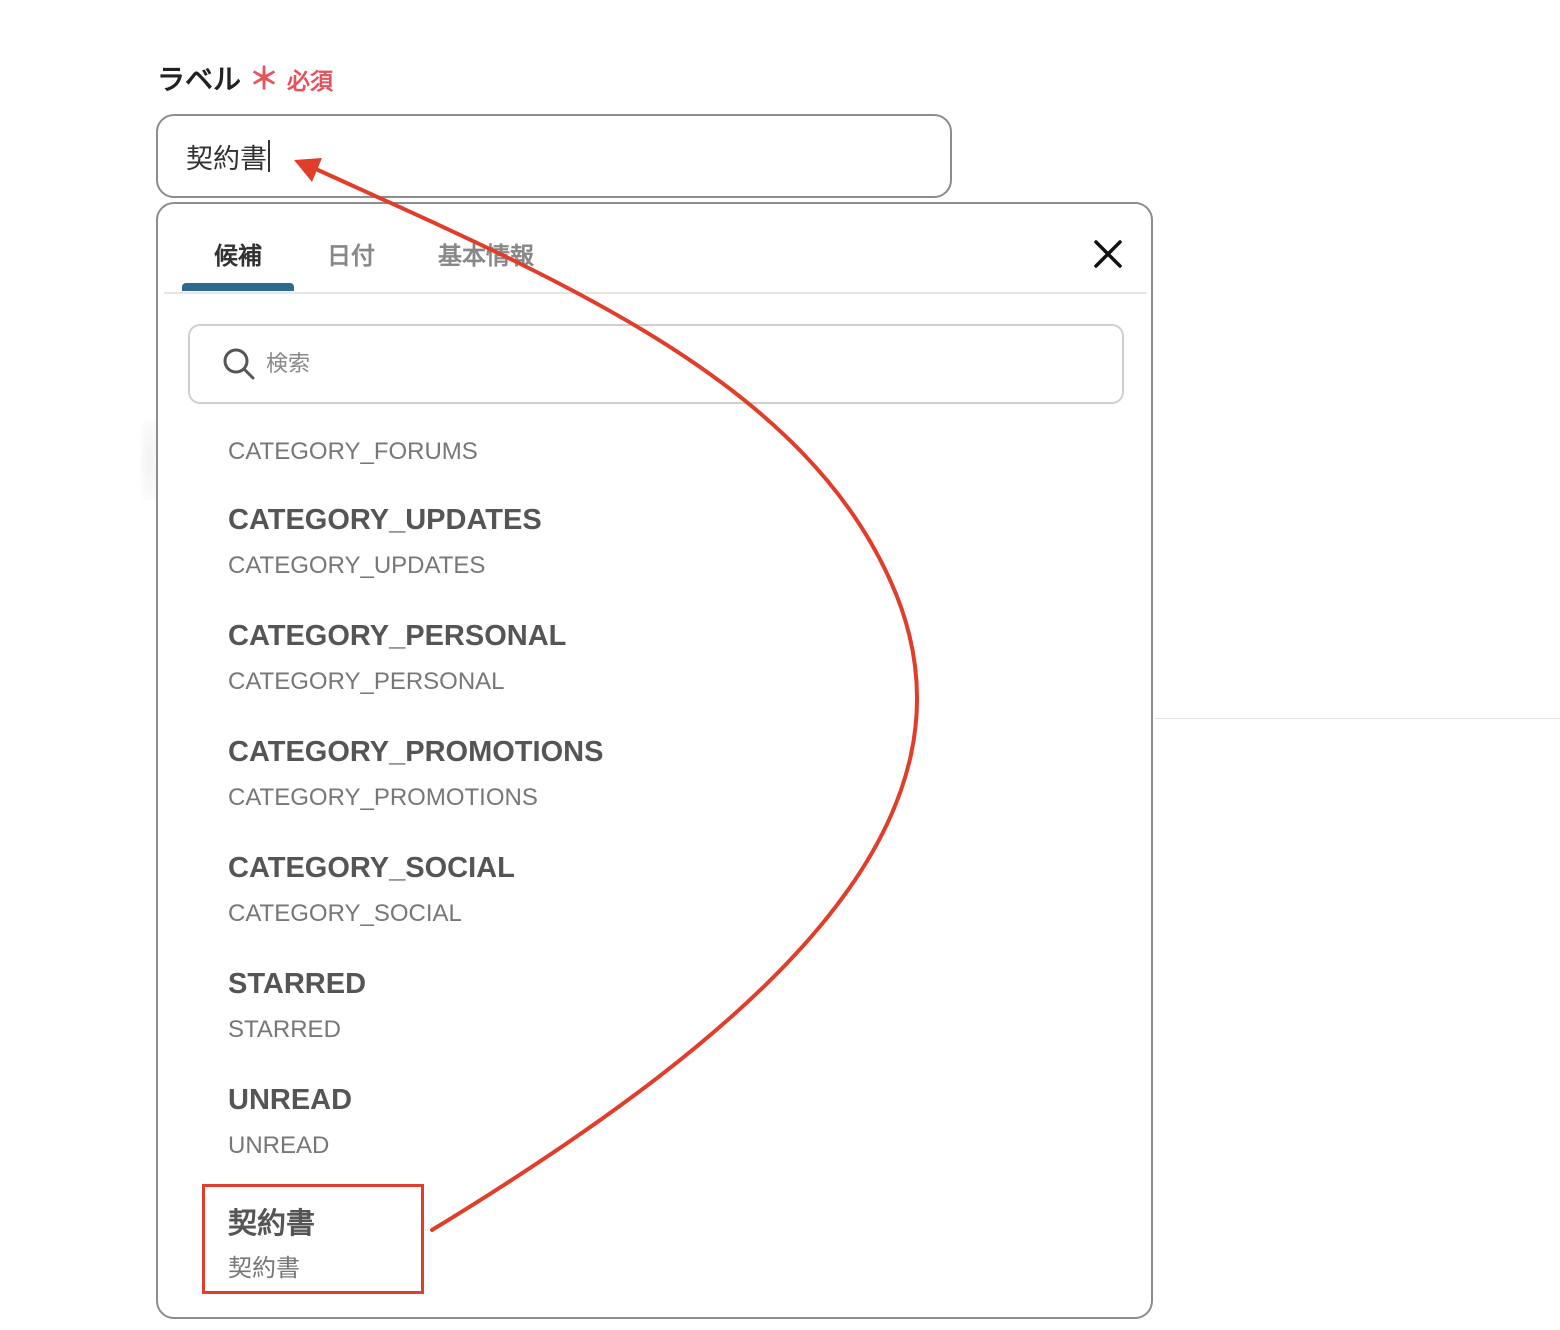  I want to click on option-item: UNREAD UNREAD, so click(653, 1130).